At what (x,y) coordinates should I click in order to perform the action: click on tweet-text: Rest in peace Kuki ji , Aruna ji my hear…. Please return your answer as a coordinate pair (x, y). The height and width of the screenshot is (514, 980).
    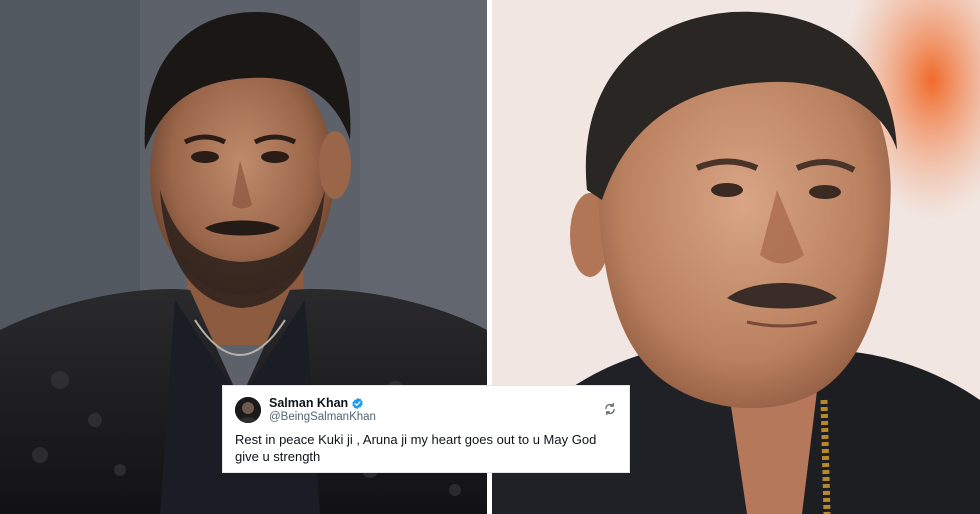
    Looking at the image, I should click on (416, 448).